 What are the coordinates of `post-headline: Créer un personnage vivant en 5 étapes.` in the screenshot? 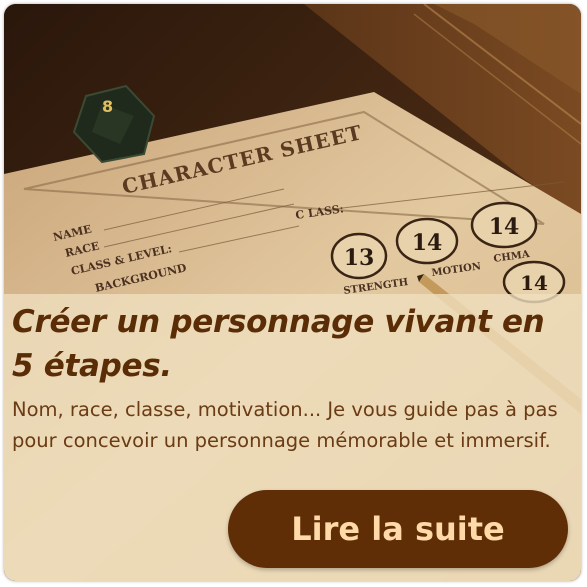 It's located at (278, 344).